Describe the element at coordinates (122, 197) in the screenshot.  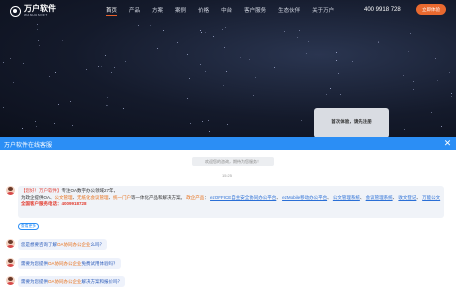
I see `product-highlight: 统一门户` at that location.